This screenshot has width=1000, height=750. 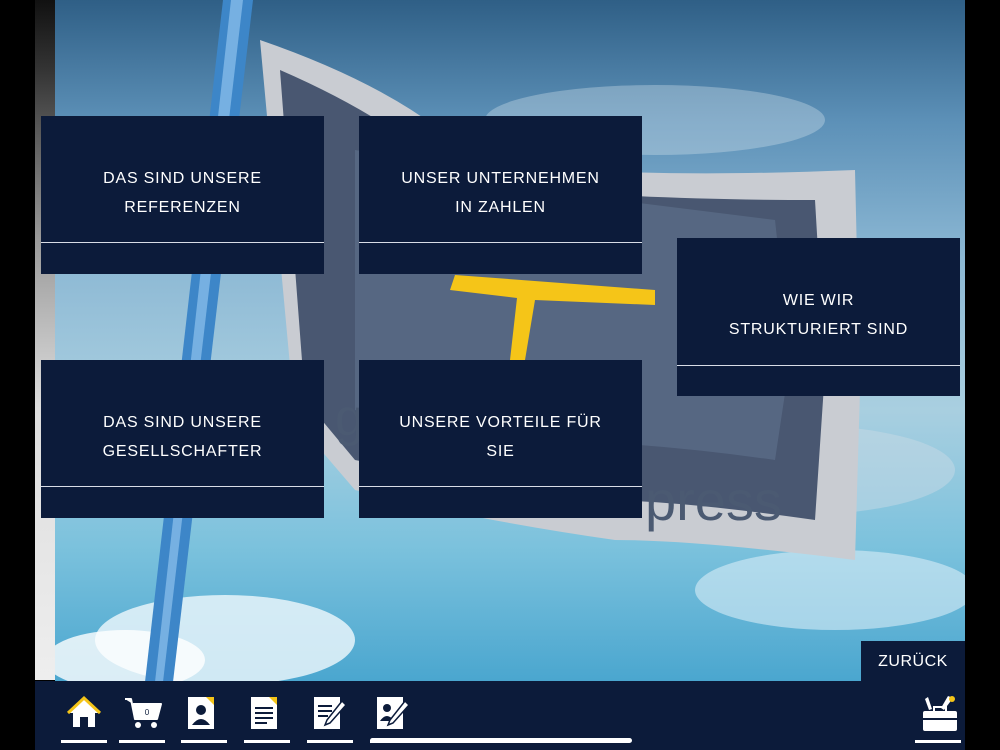 What do you see at coordinates (500, 422) in the screenshot?
I see `tile-vorteile-line1: UNSERE VORTEILE FÜR` at bounding box center [500, 422].